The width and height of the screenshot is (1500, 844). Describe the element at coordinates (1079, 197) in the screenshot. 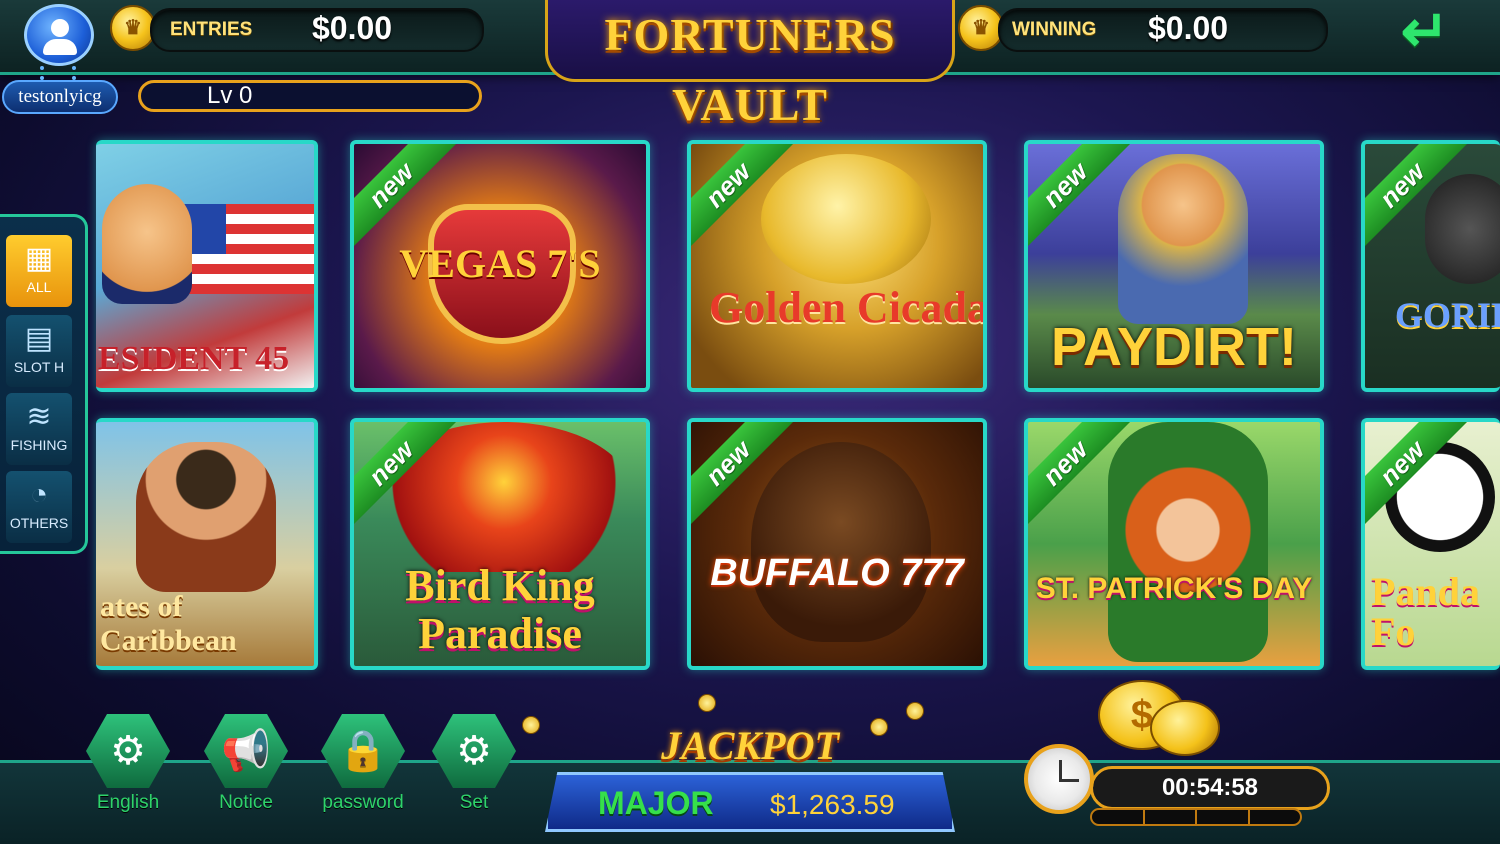

I see `new-ribbon: new` at that location.